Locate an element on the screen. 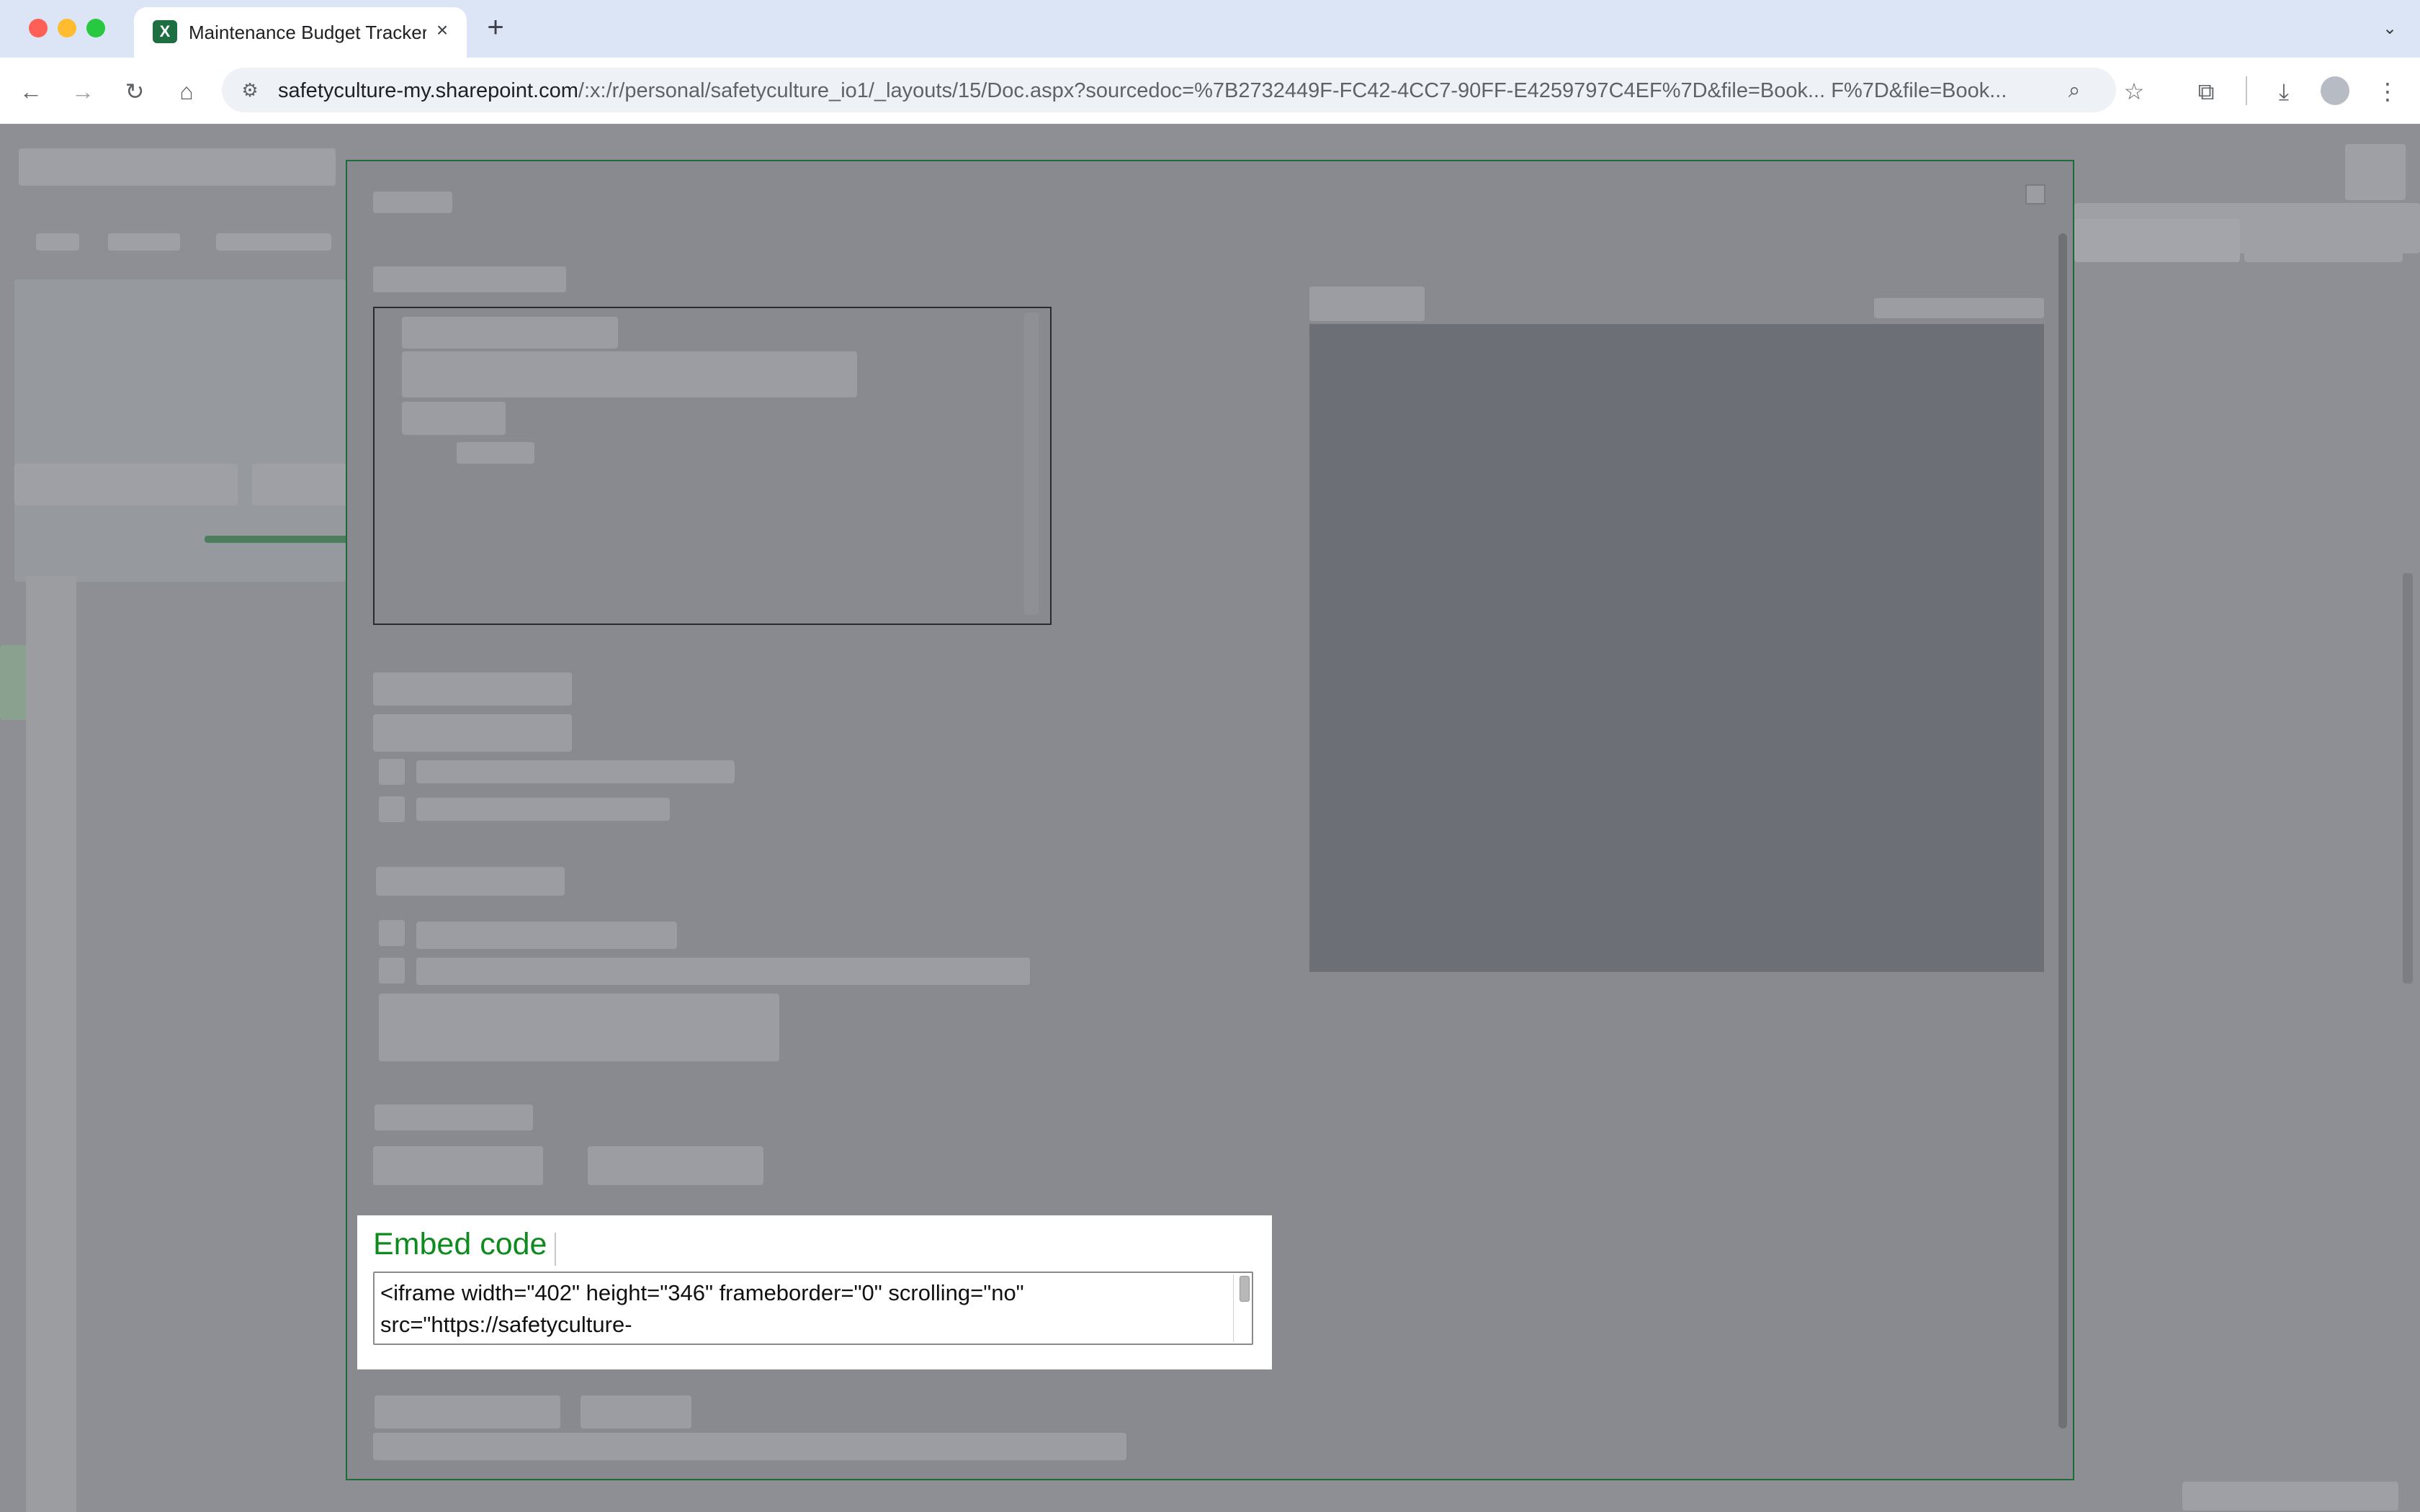 Image resolution: width=2420 pixels, height=1512 pixels. toolbar-divider is located at coordinates (2246, 90).